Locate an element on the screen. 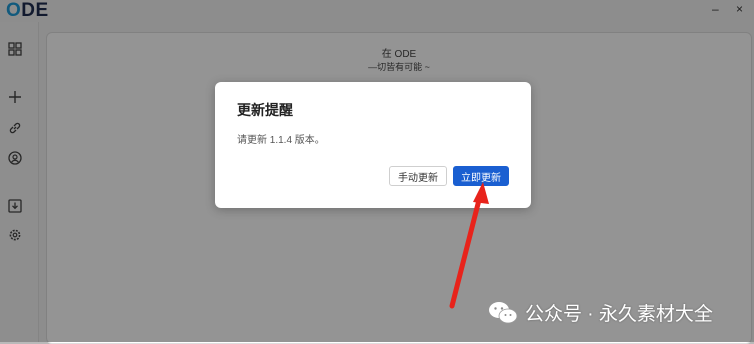  watermark-text: 公众号 · 永久素材大全 is located at coordinates (619, 314).